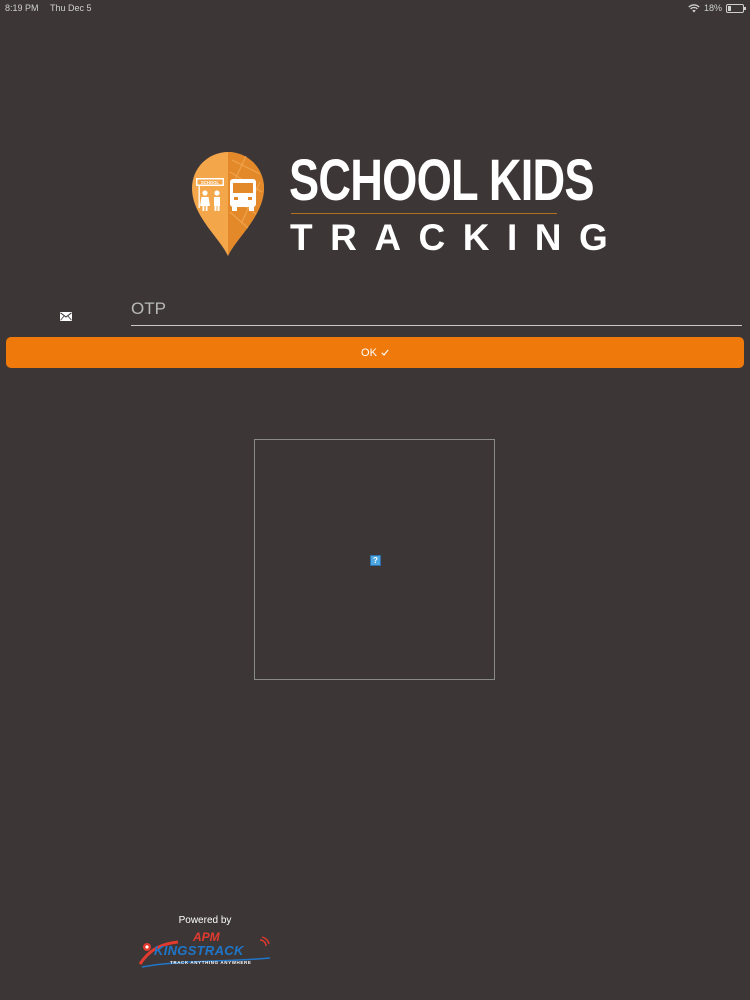 The image size is (750, 1000). I want to click on brand-prefix: APM, so click(206, 937).